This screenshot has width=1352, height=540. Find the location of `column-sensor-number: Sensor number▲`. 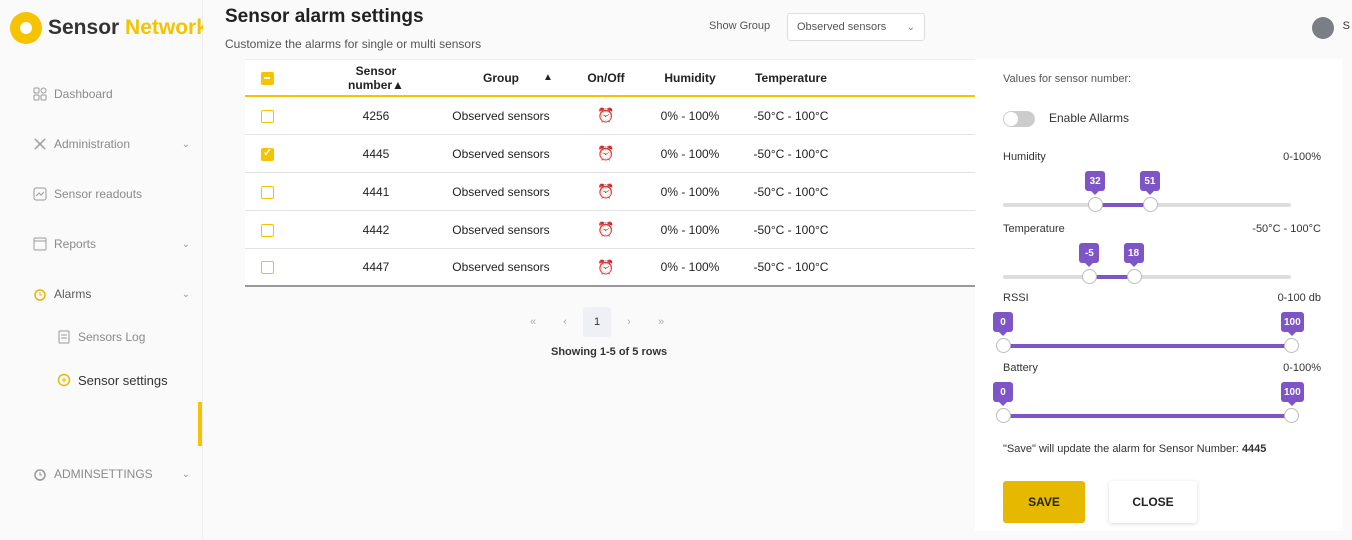

column-sensor-number: Sensor number▲ is located at coordinates (376, 78).